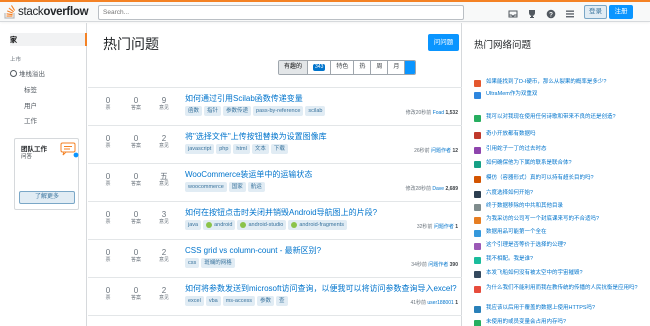  I want to click on achievements-icon, so click(532, 12).